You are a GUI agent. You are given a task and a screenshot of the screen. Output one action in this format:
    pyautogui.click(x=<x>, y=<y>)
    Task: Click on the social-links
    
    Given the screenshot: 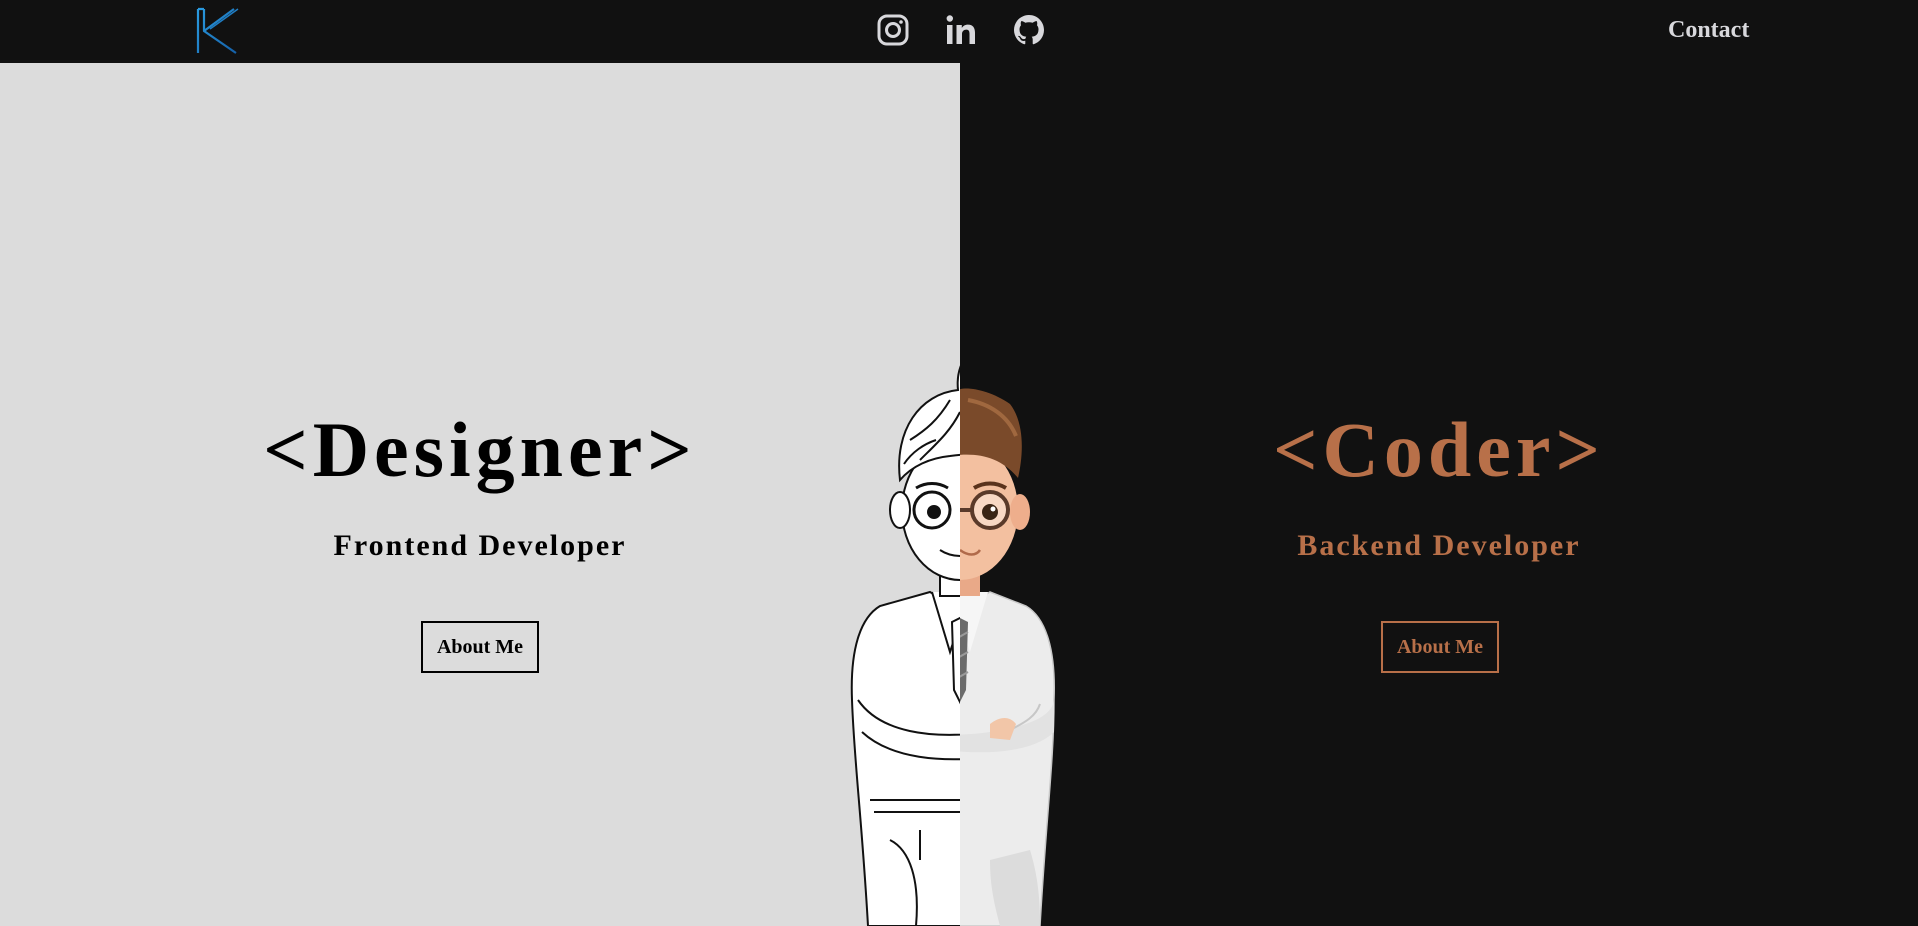 What is the action you would take?
    pyautogui.click(x=961, y=30)
    